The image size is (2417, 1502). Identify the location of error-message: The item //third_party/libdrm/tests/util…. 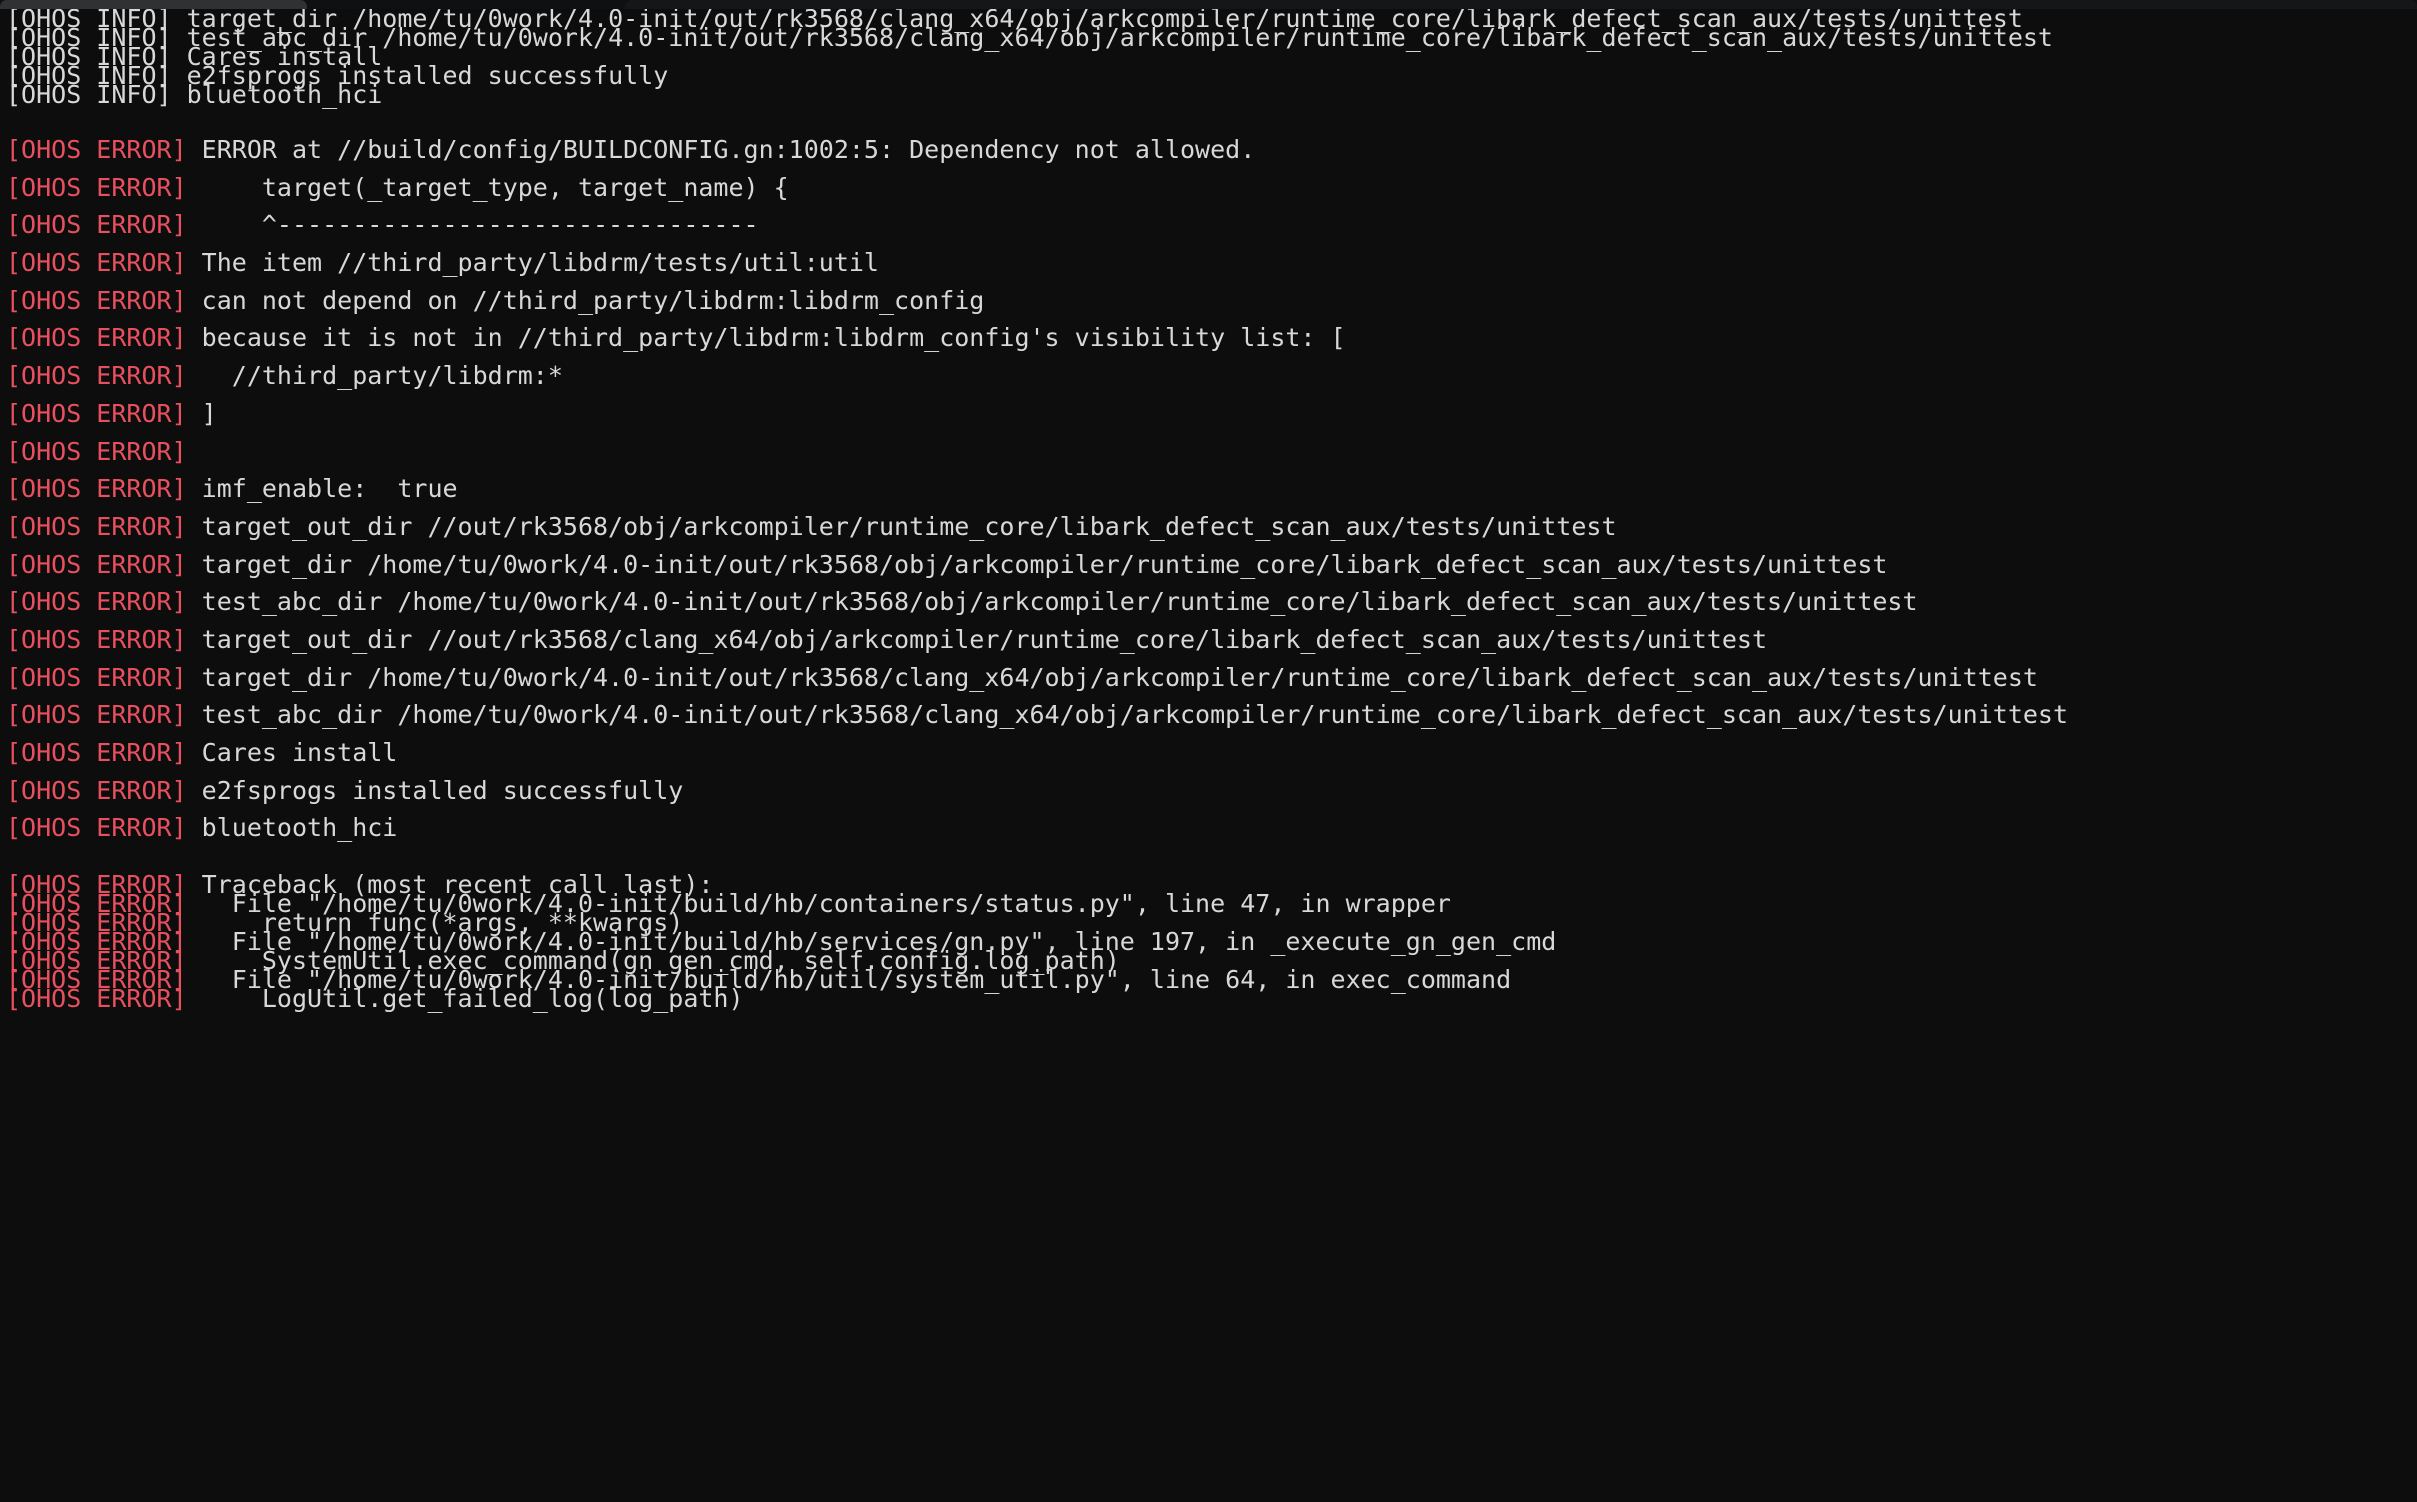
(532, 263).